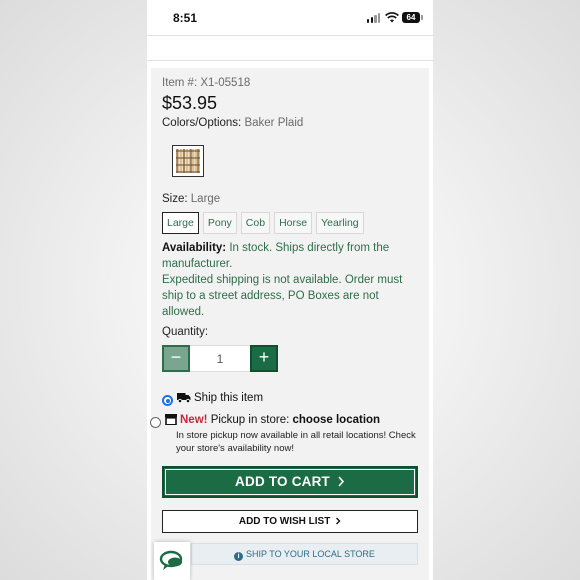  I want to click on colors-options: Colors/Options: Baker Plaid, so click(232, 123).